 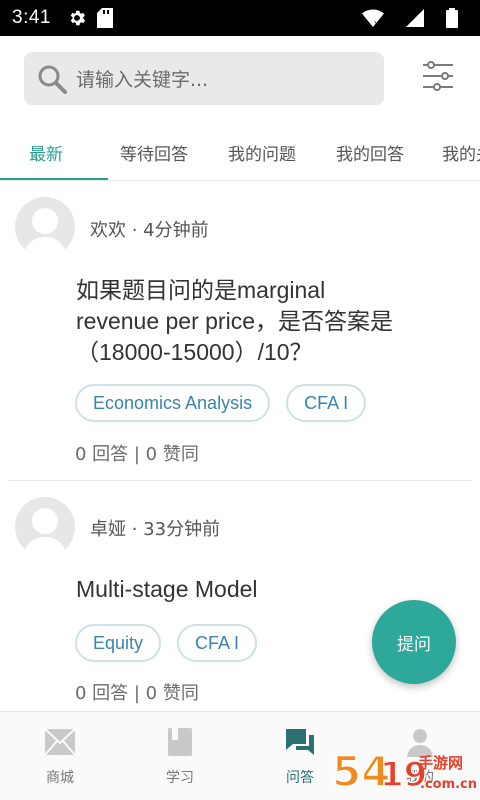 I want to click on filter-sliders-icon, so click(x=438, y=78).